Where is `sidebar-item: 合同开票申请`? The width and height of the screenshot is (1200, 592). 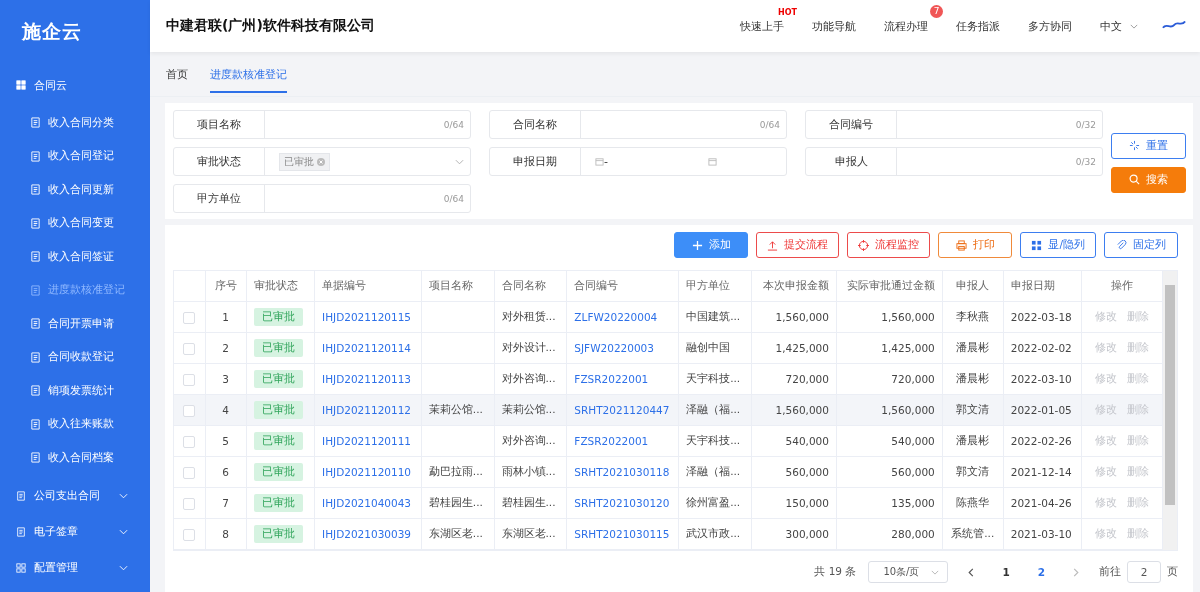 sidebar-item: 合同开票申请 is located at coordinates (75, 324).